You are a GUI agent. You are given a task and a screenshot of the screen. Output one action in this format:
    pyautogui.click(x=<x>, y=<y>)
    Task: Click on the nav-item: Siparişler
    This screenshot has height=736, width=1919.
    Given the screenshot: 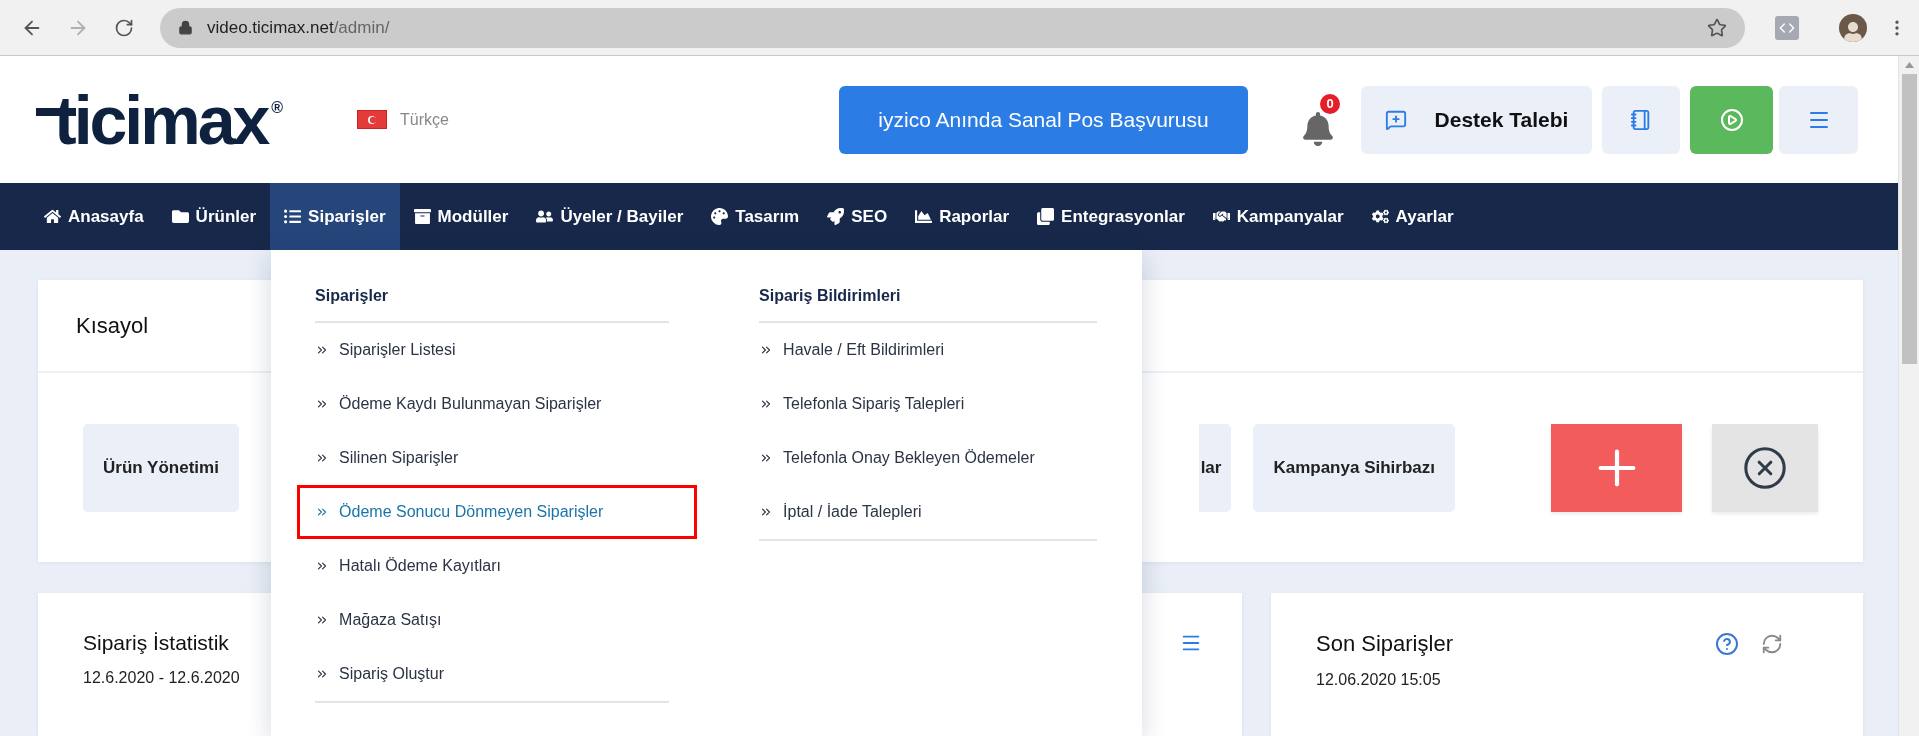 What is the action you would take?
    pyautogui.click(x=335, y=216)
    